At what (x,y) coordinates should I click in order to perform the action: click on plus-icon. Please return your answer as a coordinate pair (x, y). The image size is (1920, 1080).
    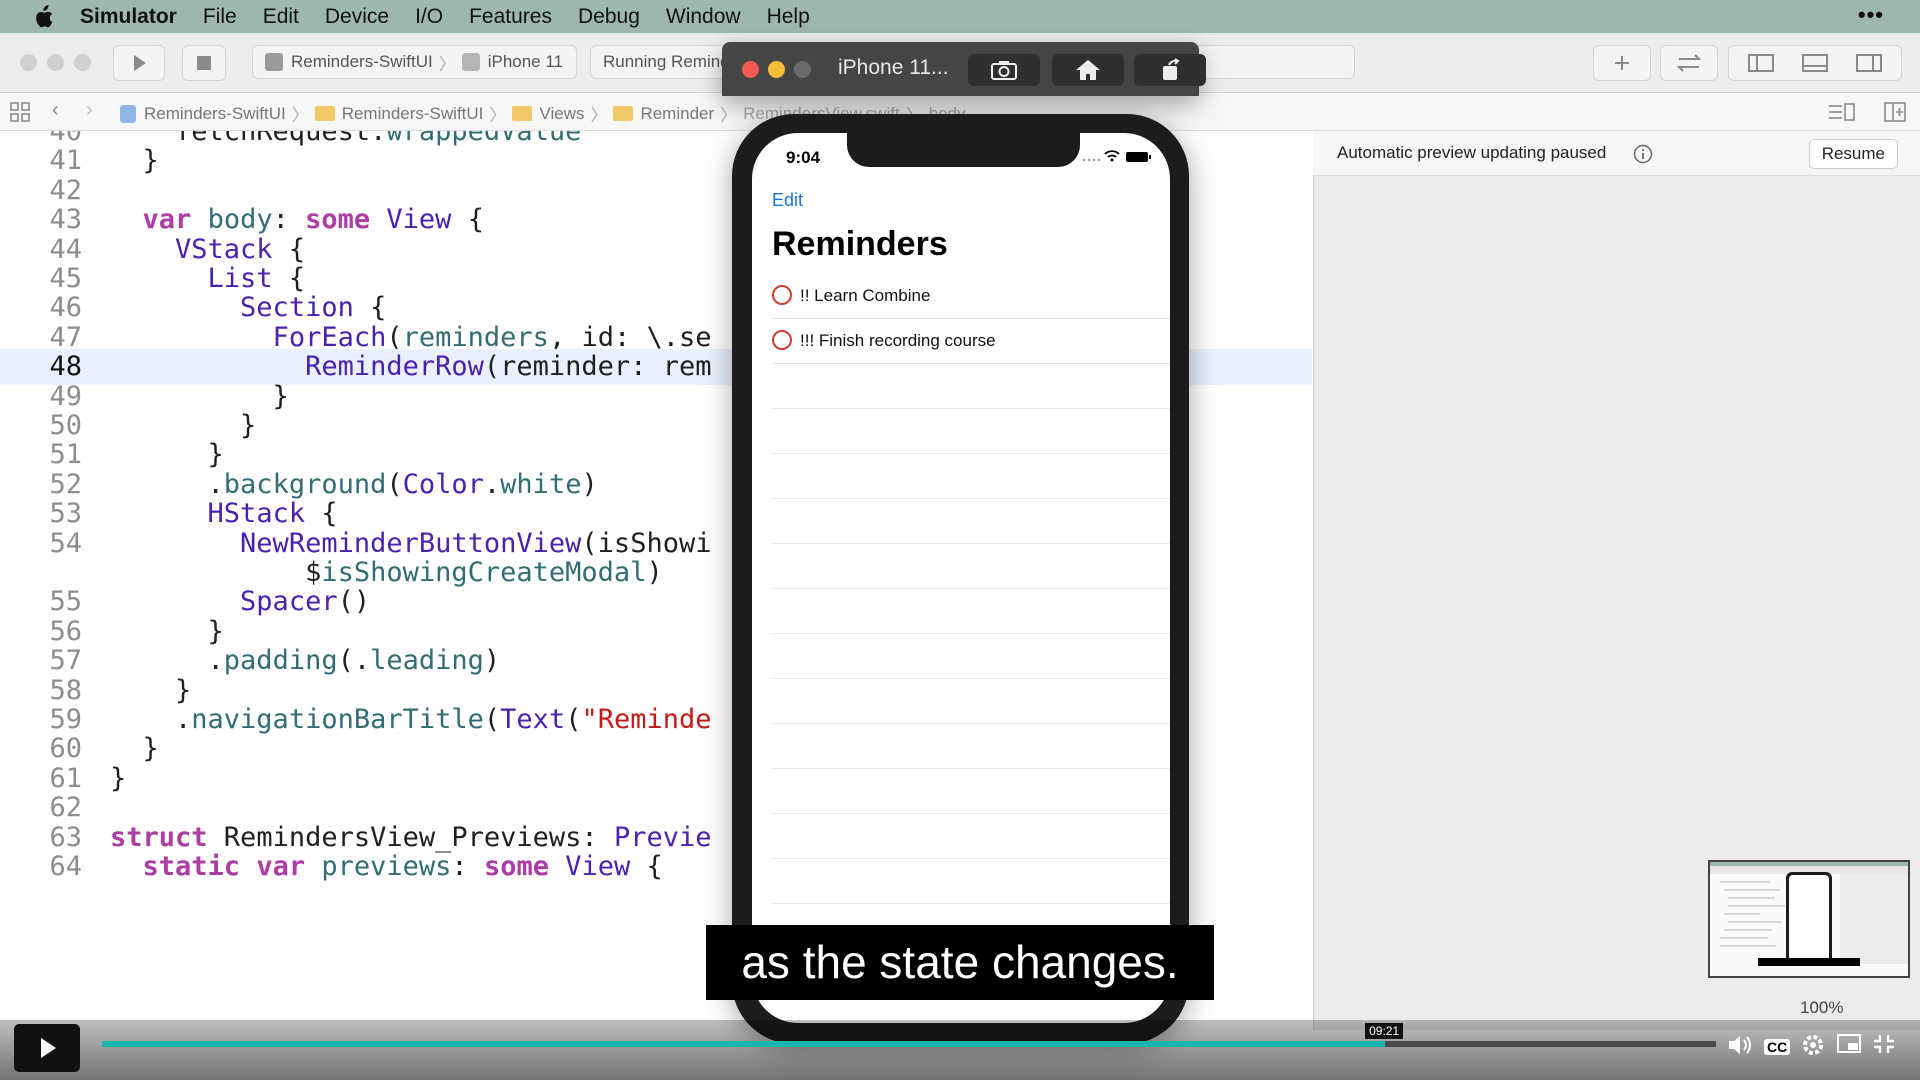
    Looking at the image, I should click on (1622, 63).